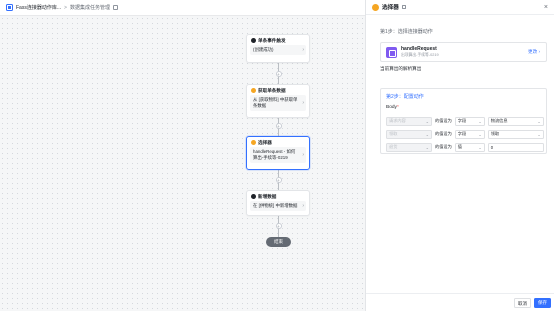 The width and height of the screenshot is (554, 311). Describe the element at coordinates (515, 147) in the screenshot. I see `value-input: 0` at that location.